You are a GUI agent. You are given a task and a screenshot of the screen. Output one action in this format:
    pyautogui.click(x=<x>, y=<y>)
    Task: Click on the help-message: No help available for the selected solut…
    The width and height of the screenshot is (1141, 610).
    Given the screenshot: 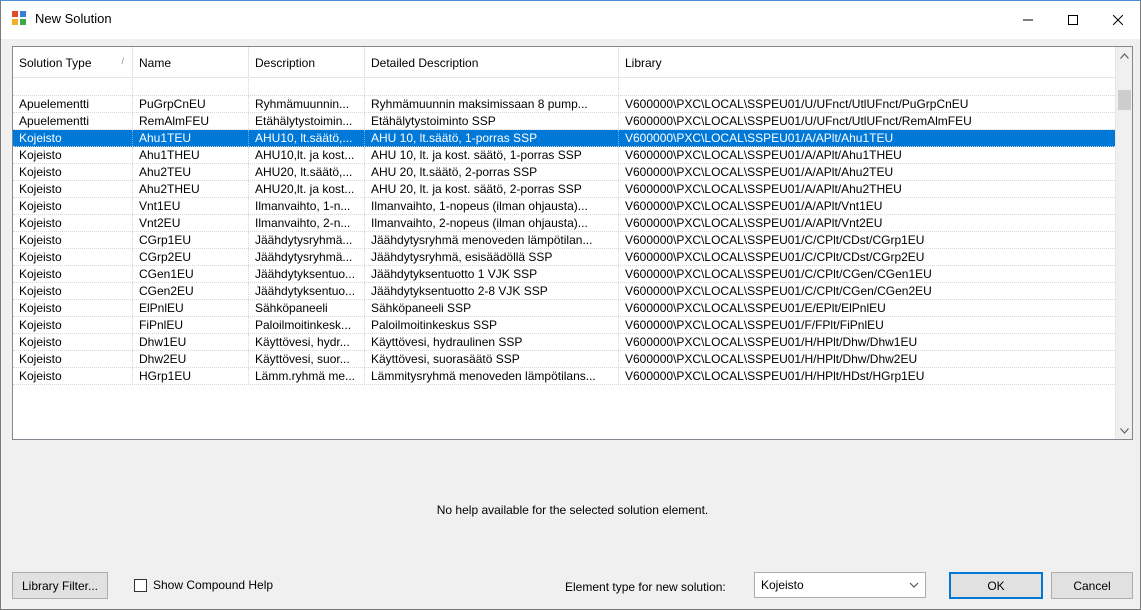 What is the action you would take?
    pyautogui.click(x=572, y=510)
    